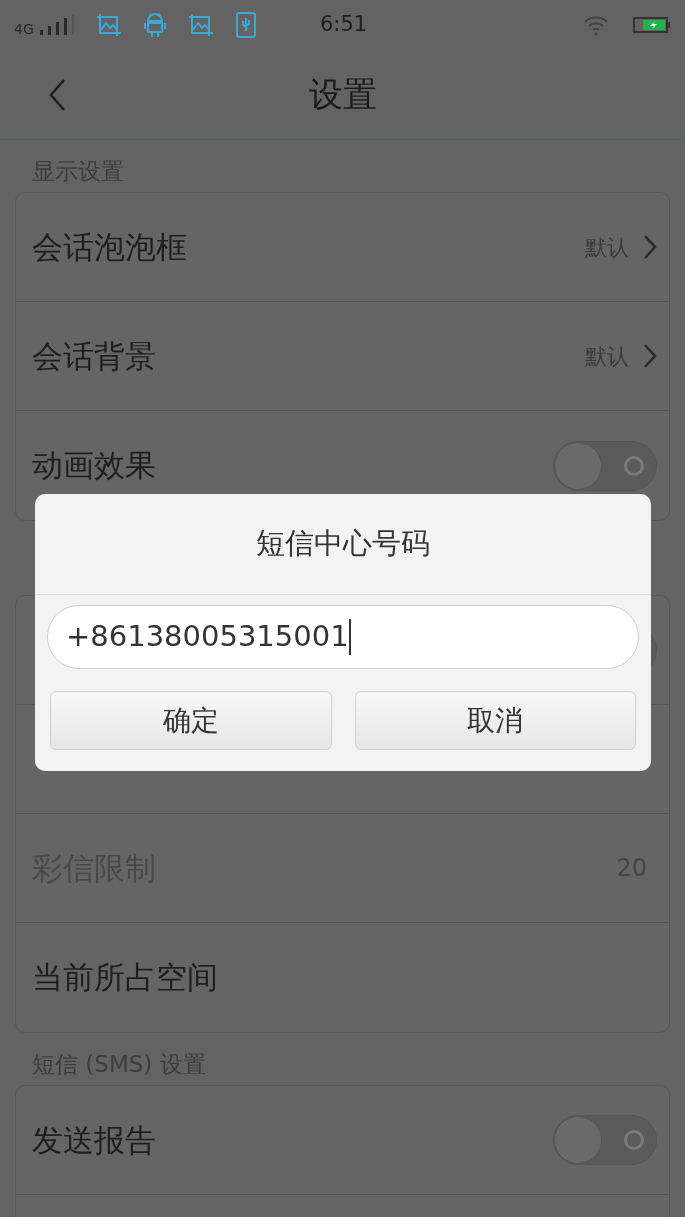 The height and width of the screenshot is (1217, 685). What do you see at coordinates (125, 978) in the screenshot?
I see `setting-label: 当前所占空间` at bounding box center [125, 978].